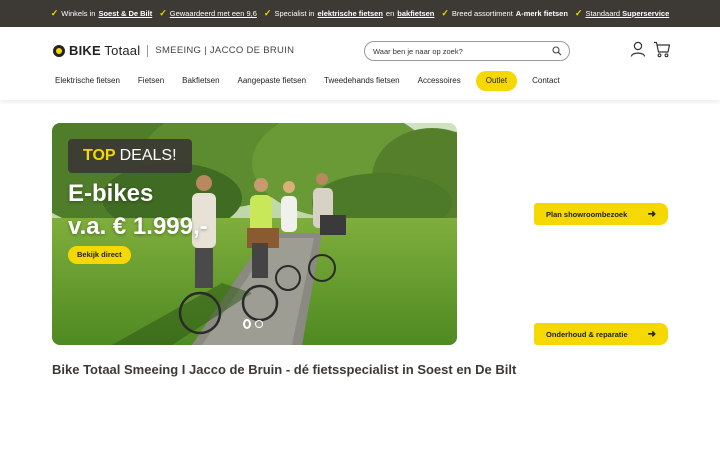  What do you see at coordinates (87, 81) in the screenshot?
I see `nav-item-ebikes: Elektrische fietsen` at bounding box center [87, 81].